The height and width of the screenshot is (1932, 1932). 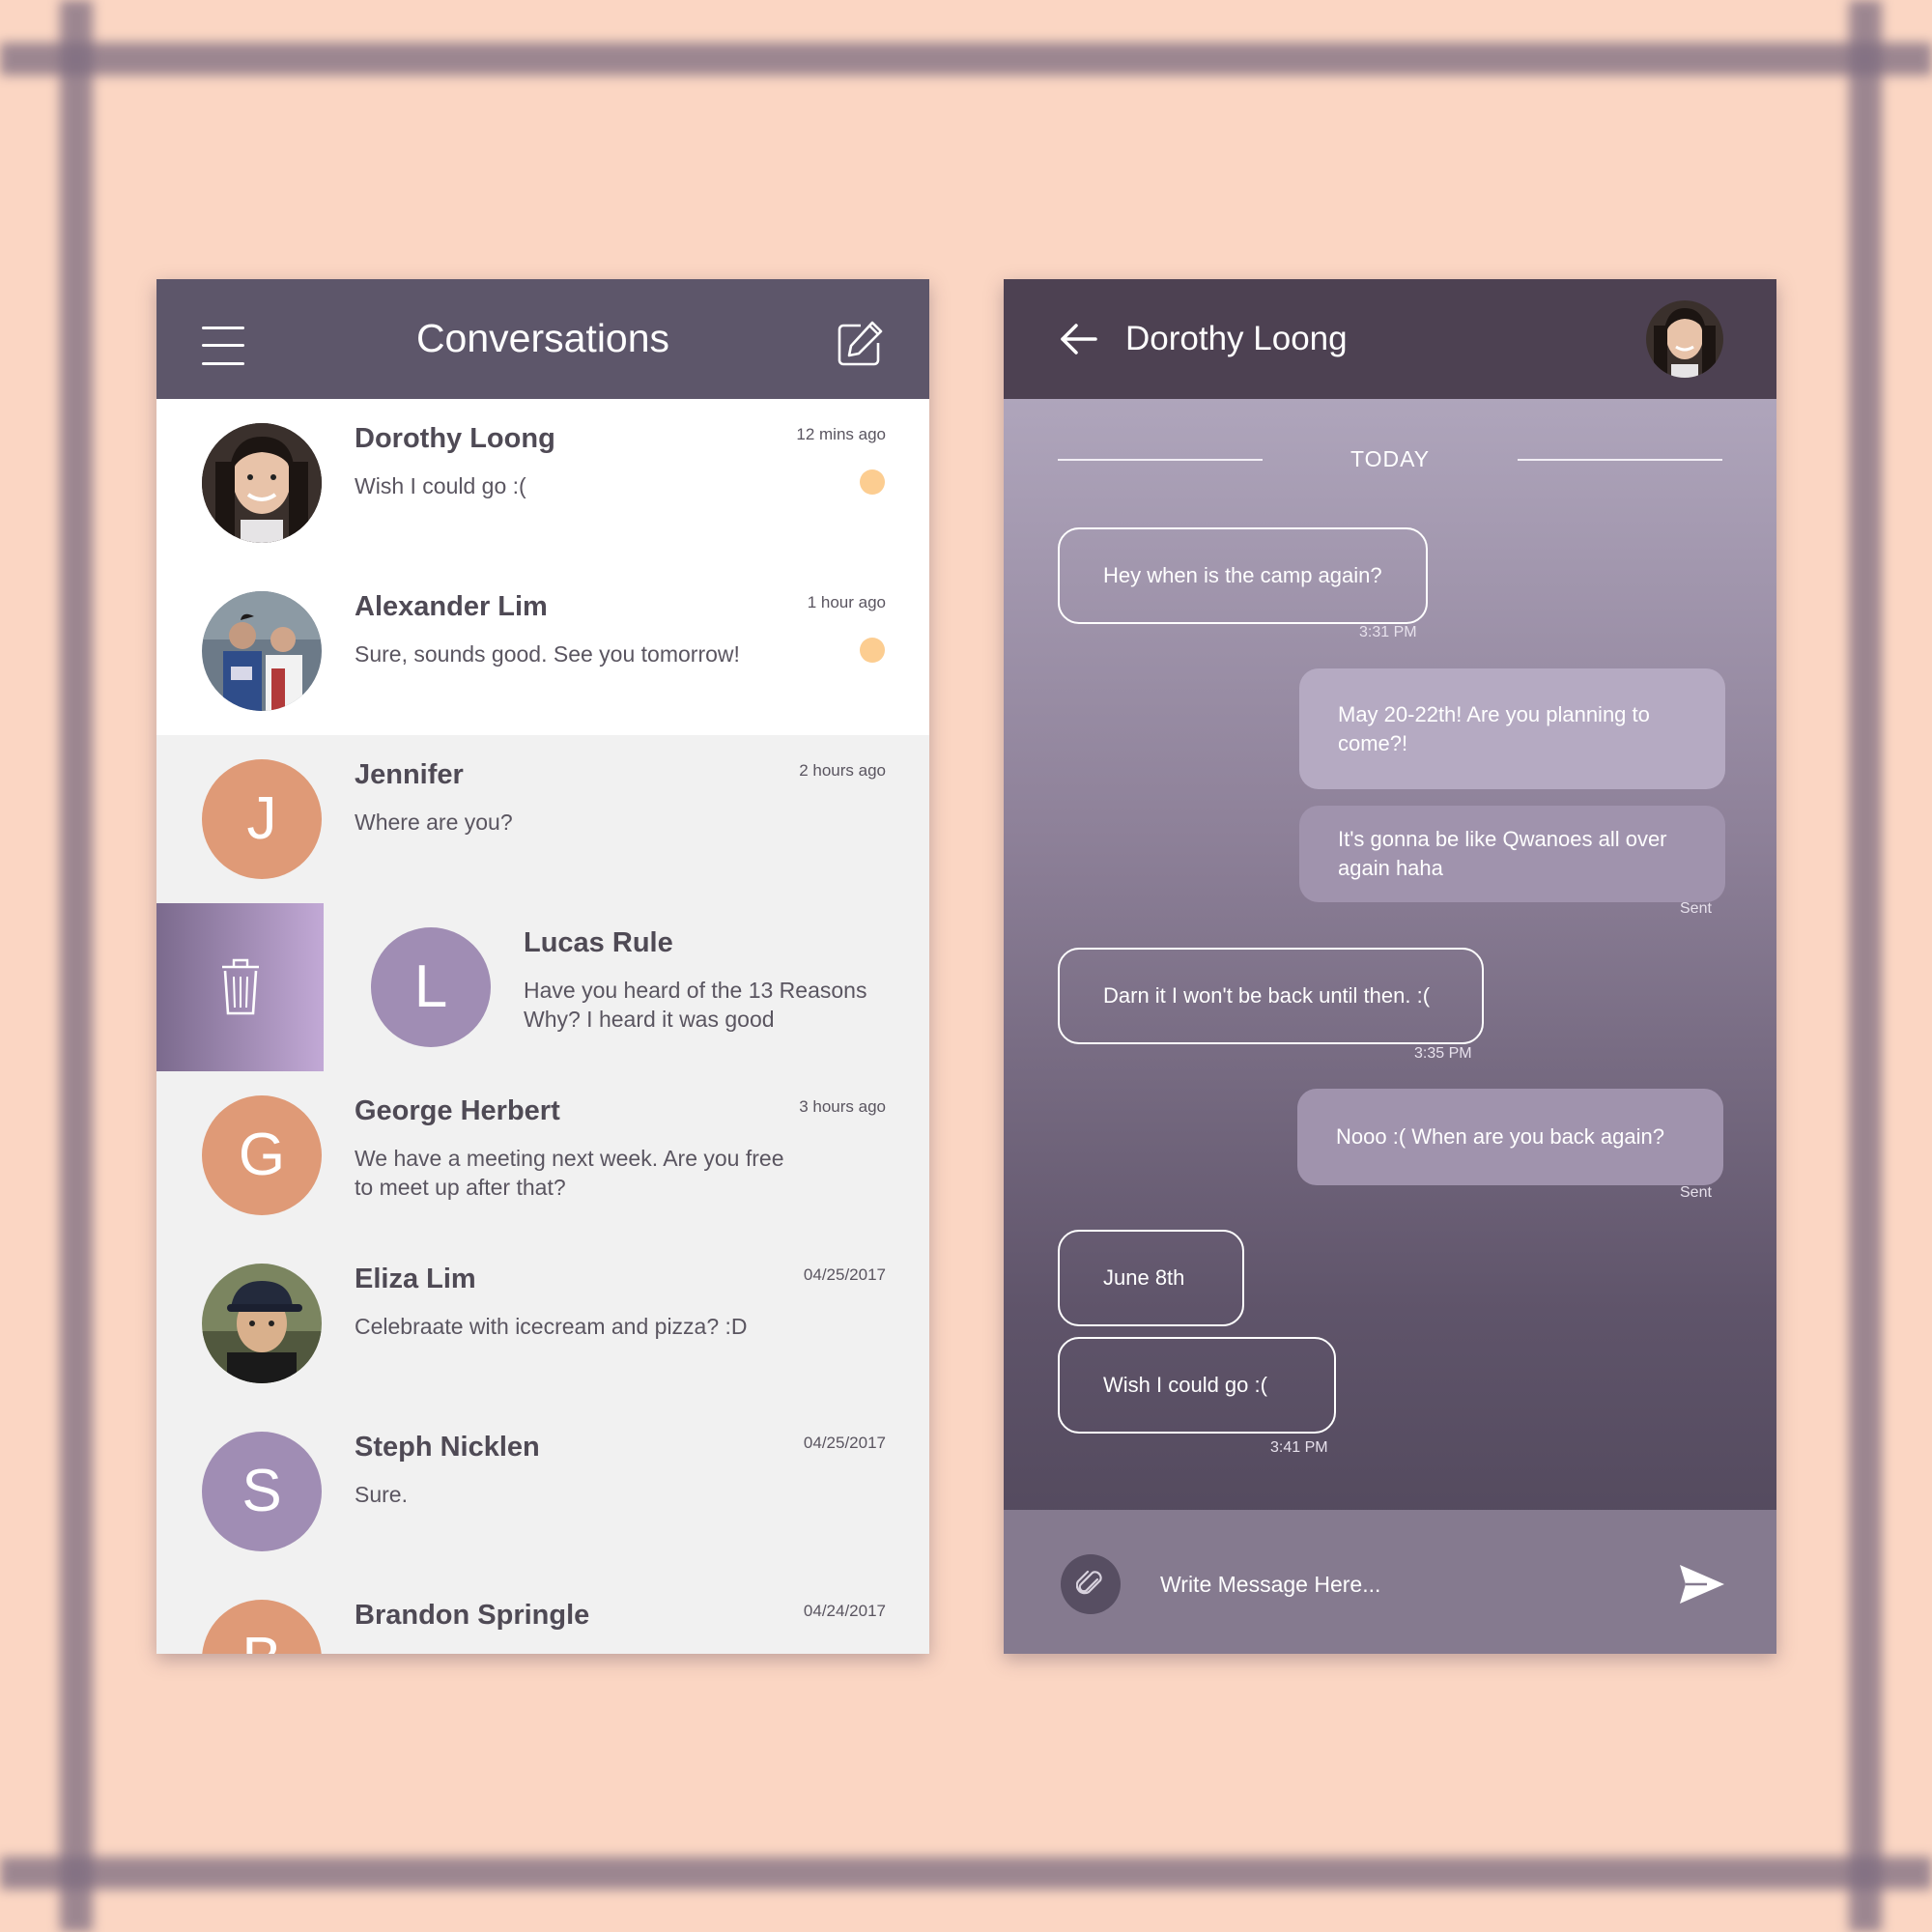 I want to click on avatar: L, so click(x=431, y=987).